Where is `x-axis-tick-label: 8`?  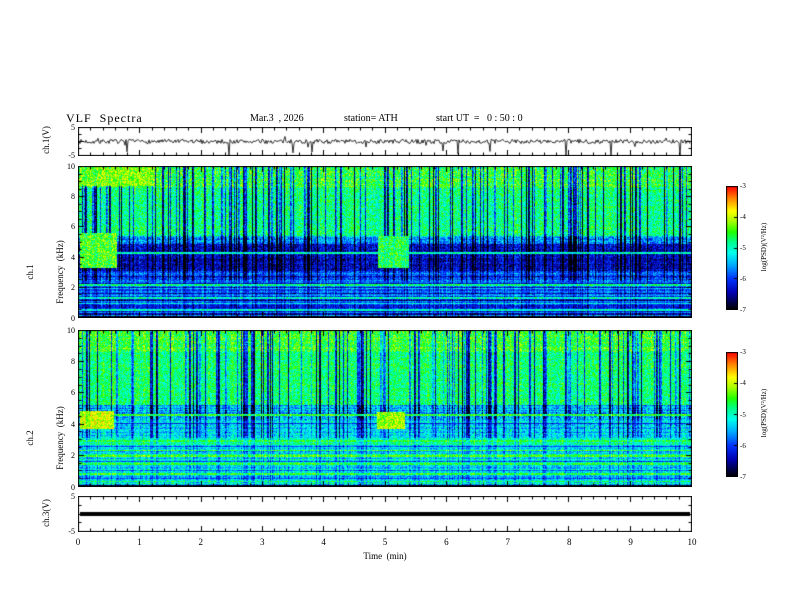
x-axis-tick-label: 8 is located at coordinates (569, 542).